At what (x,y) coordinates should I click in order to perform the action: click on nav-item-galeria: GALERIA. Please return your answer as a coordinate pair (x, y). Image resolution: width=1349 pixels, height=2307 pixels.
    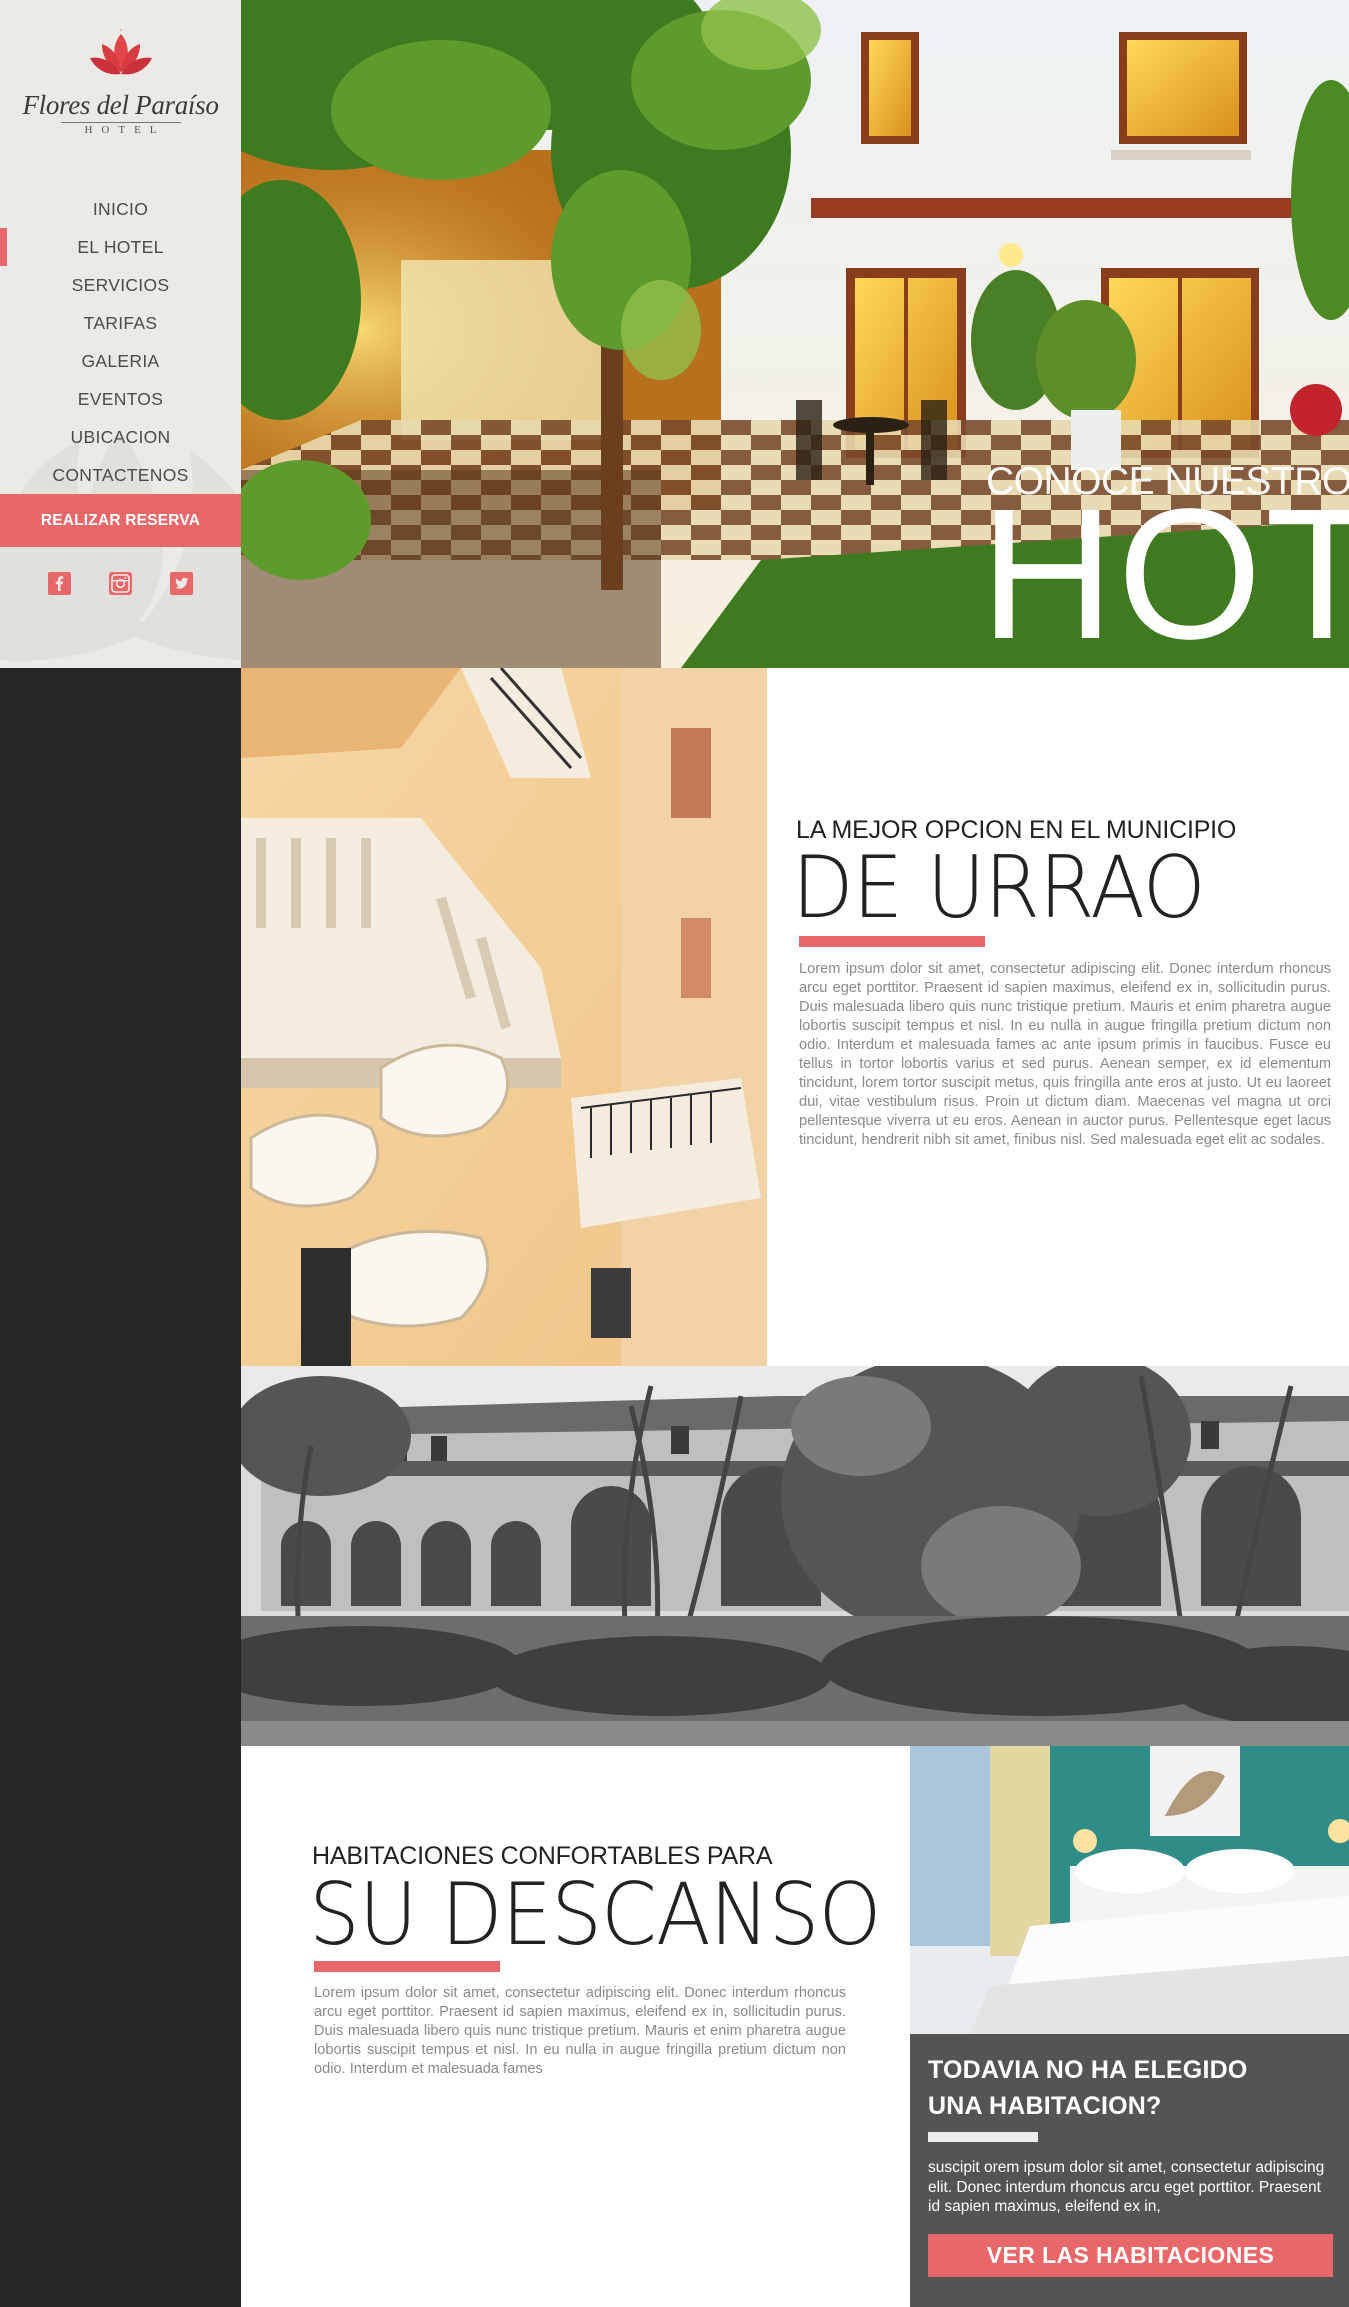
    Looking at the image, I should click on (120, 361).